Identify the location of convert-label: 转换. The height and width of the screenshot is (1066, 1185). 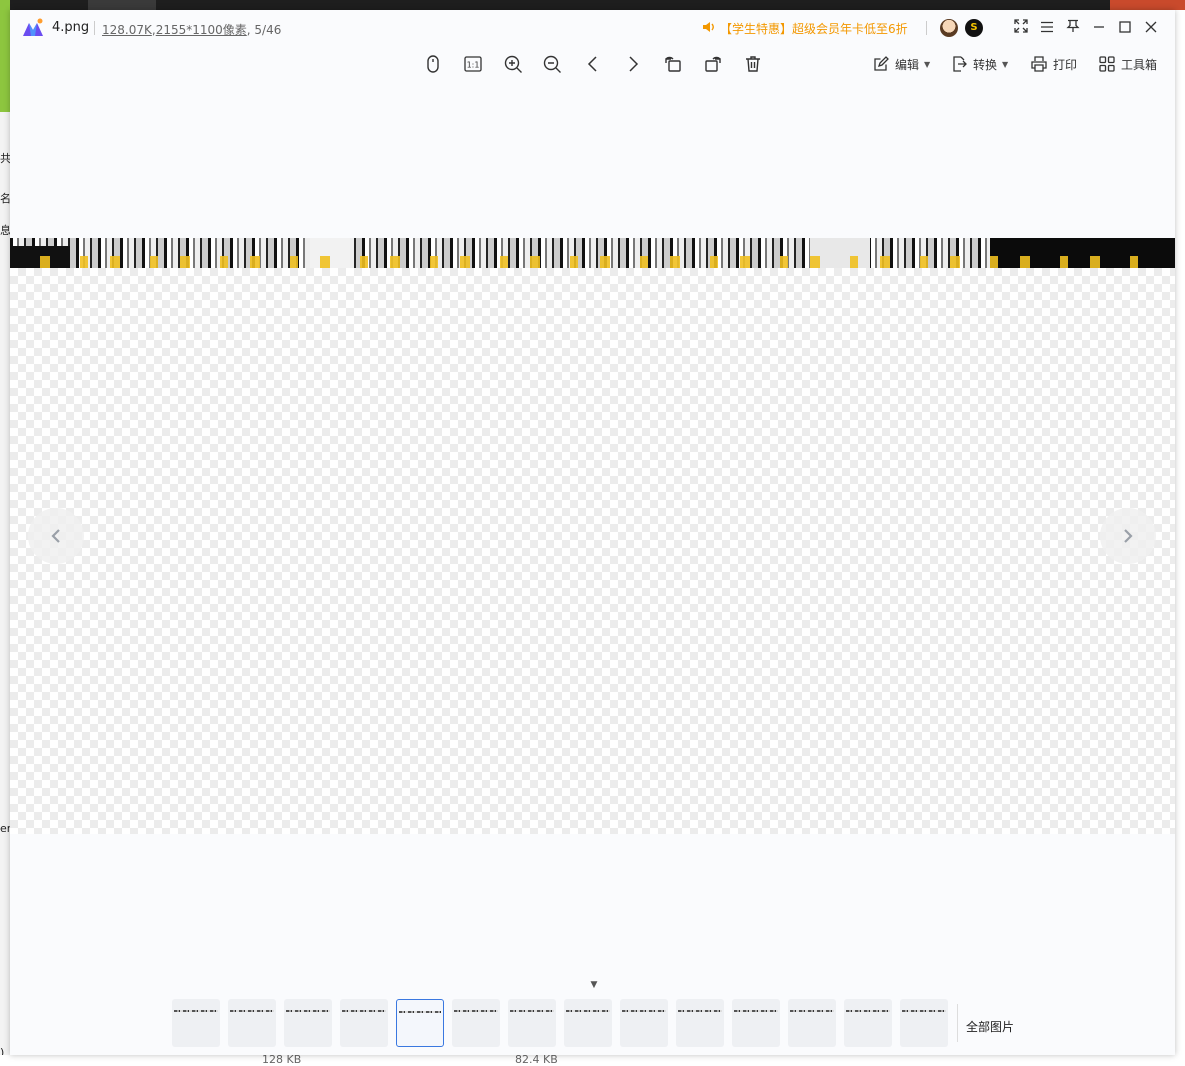
(985, 64).